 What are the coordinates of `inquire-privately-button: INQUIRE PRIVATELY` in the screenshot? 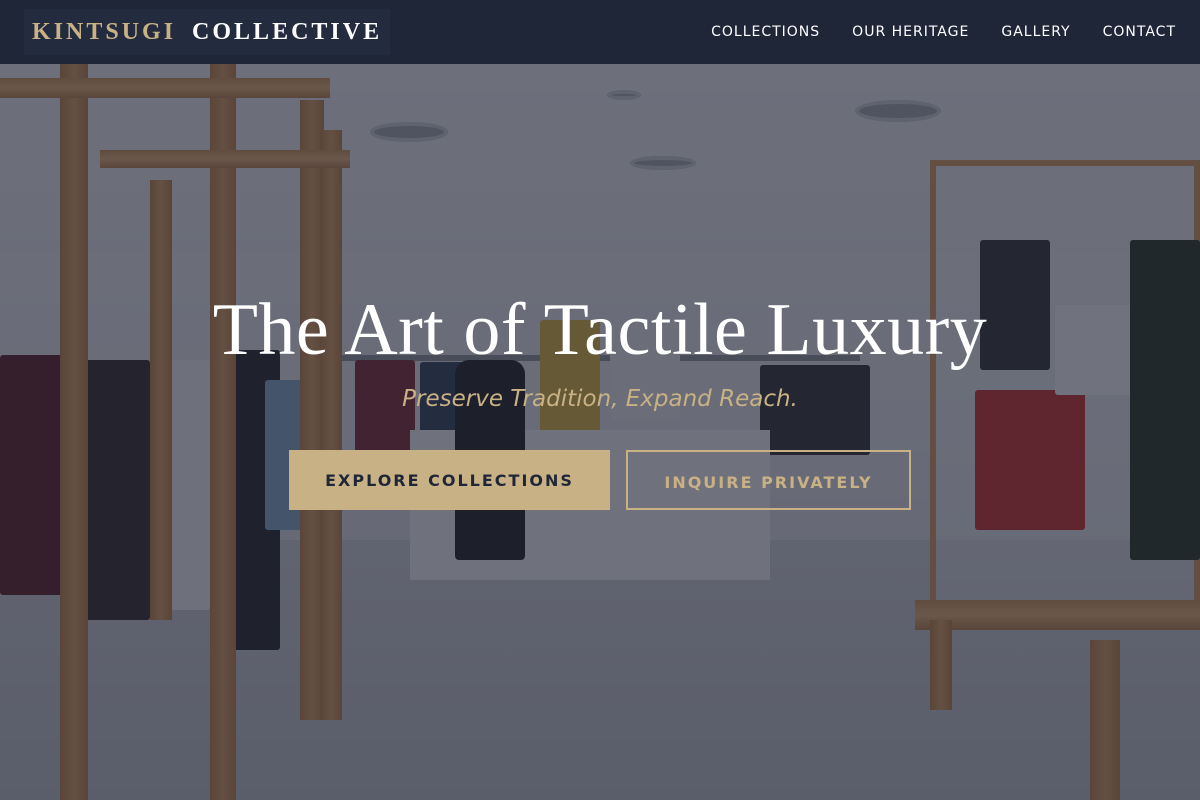 It's located at (768, 480).